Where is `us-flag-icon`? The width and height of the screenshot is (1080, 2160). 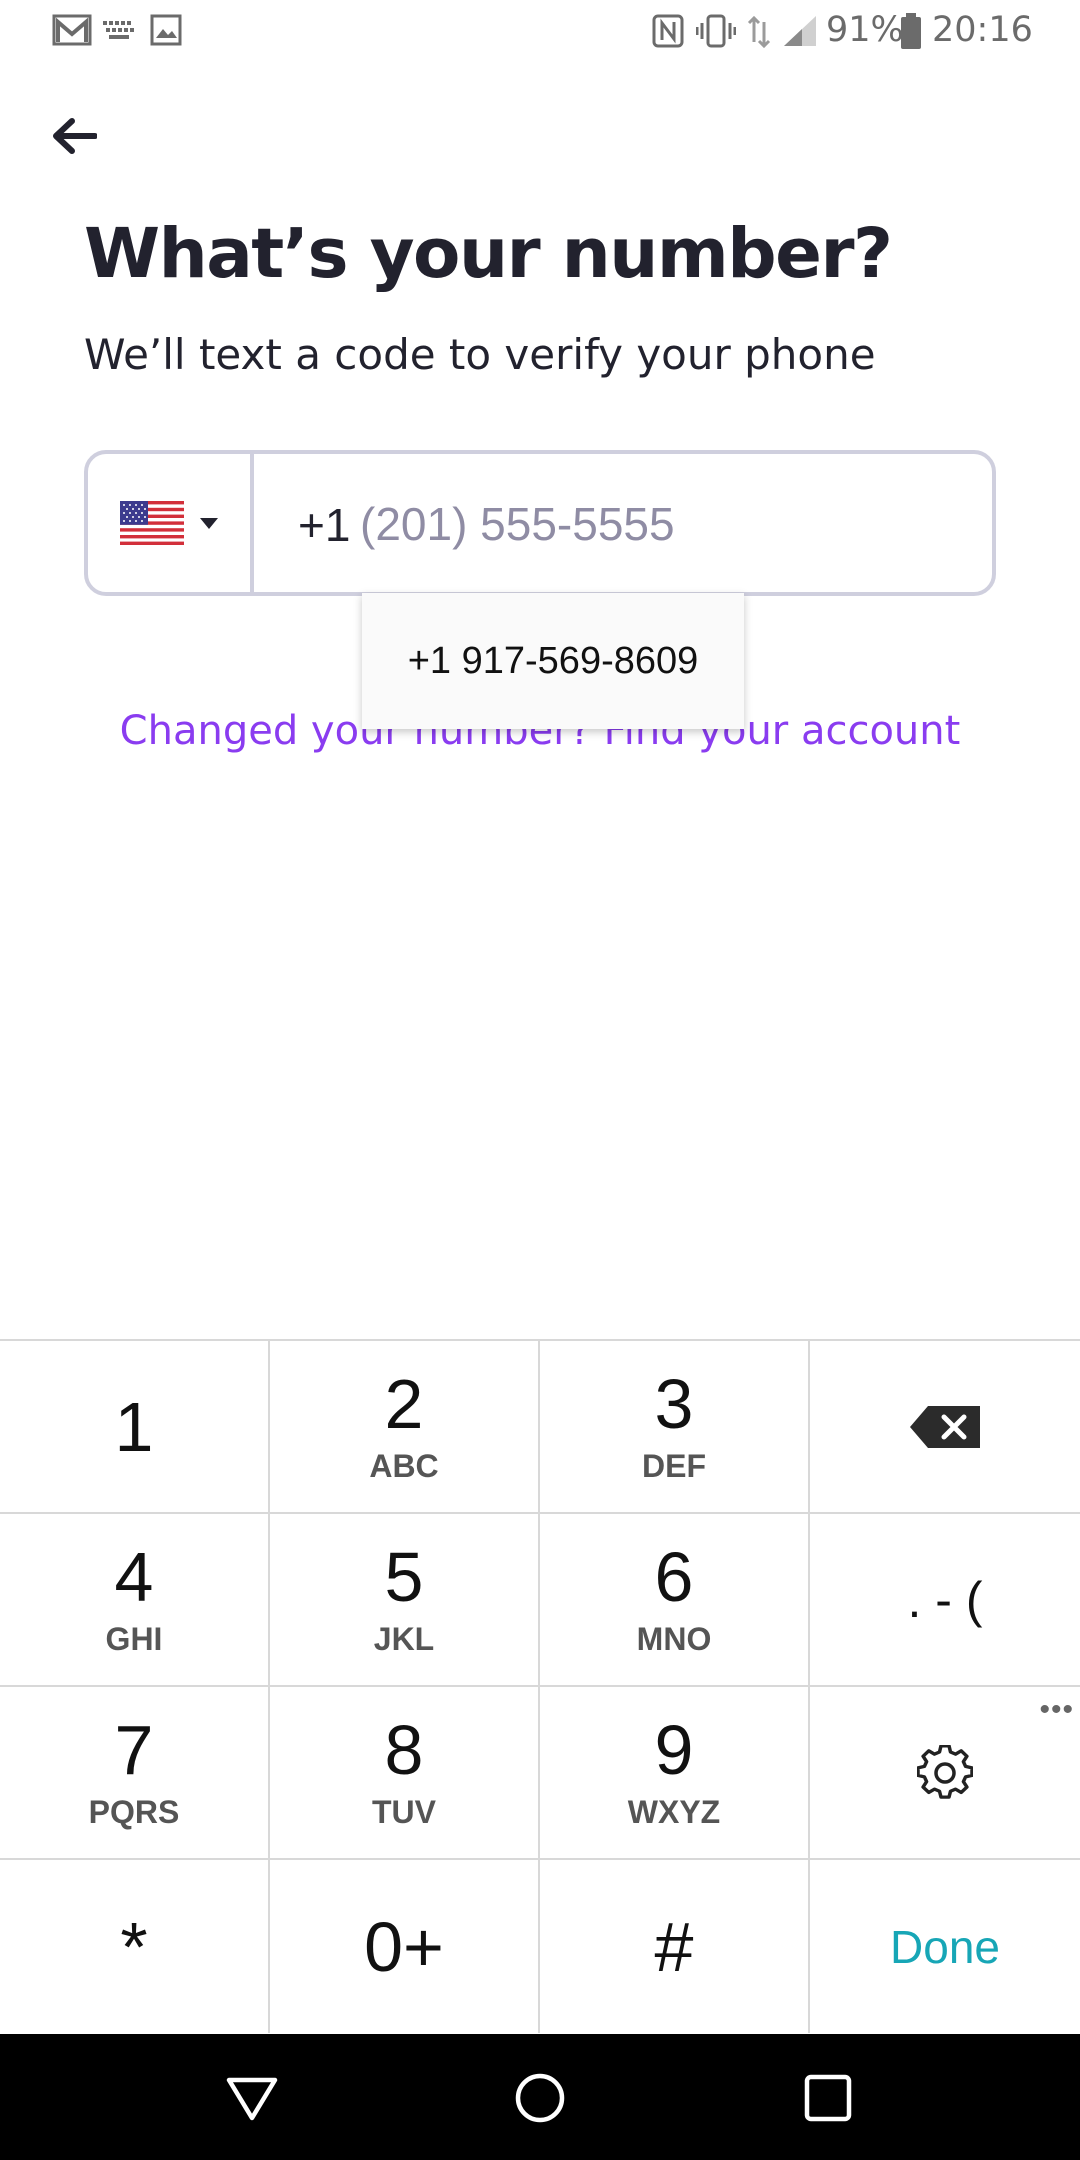 us-flag-icon is located at coordinates (152, 523).